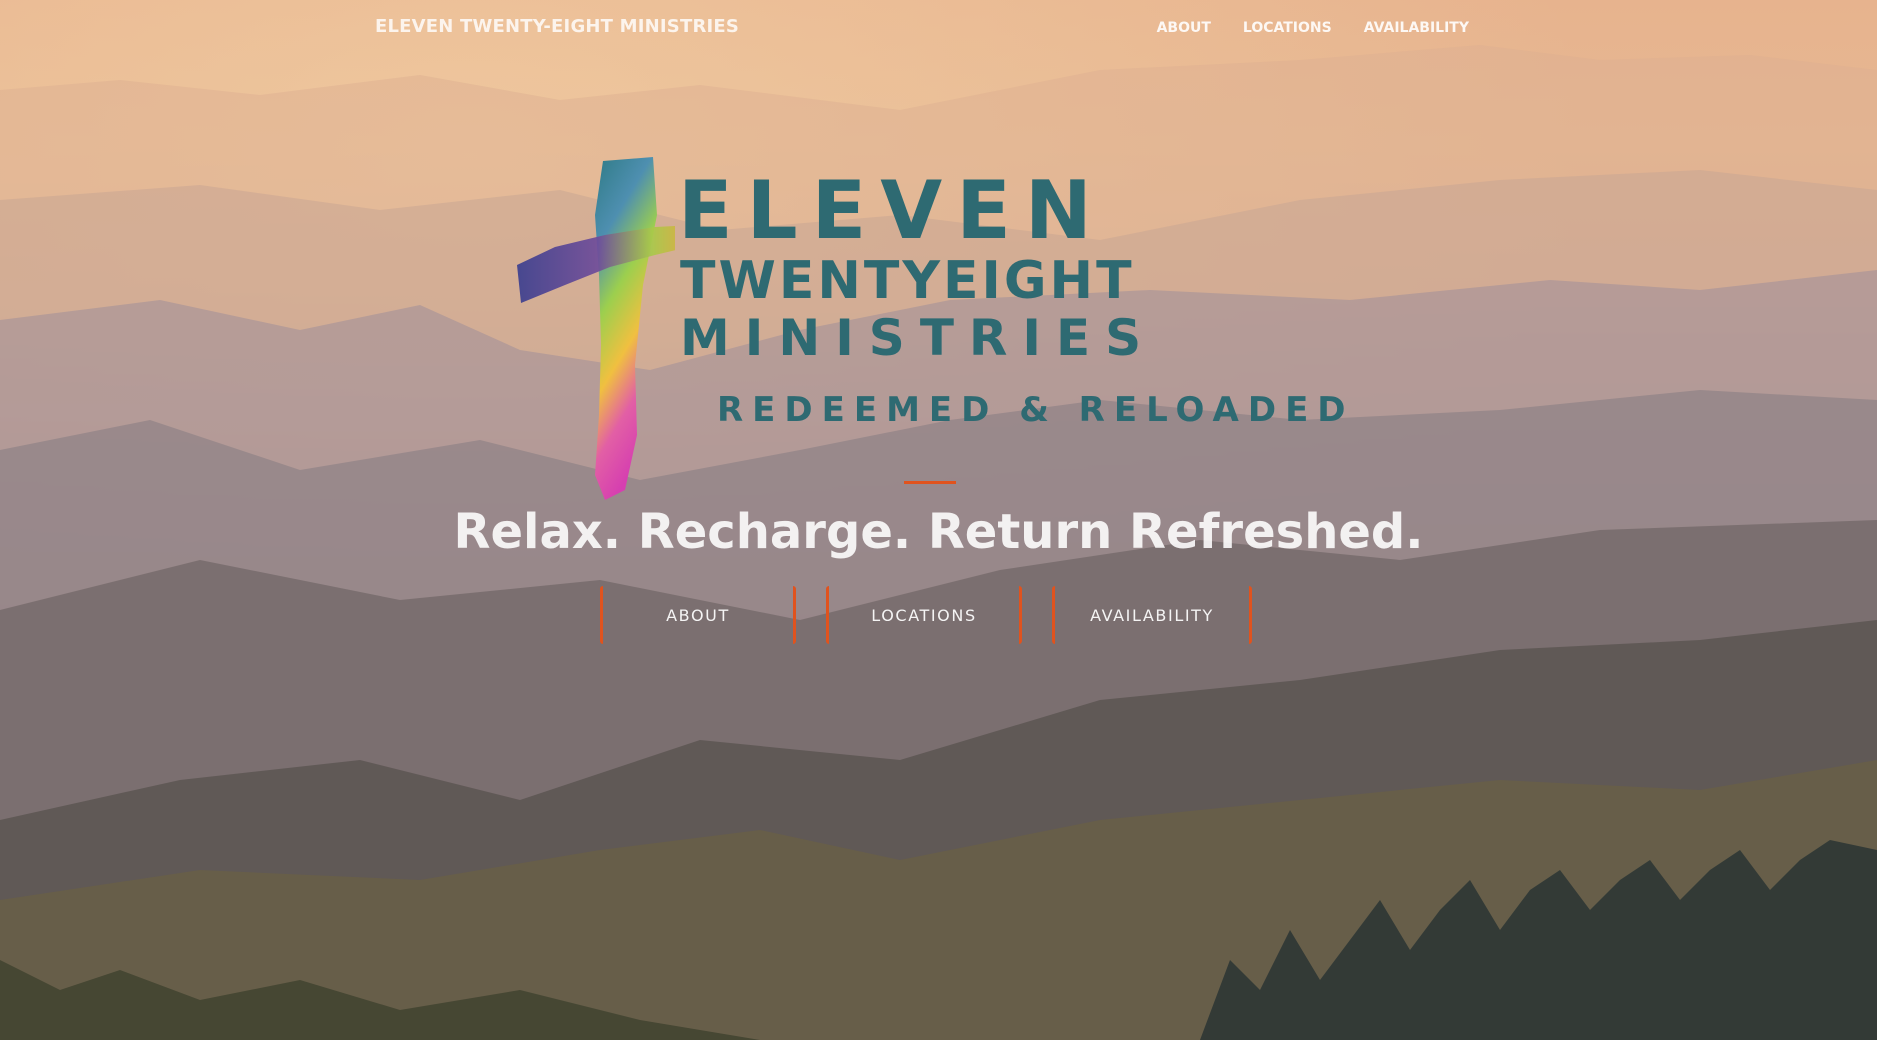 The width and height of the screenshot is (1877, 1042). I want to click on nav-locations: LOCATIONS, so click(1287, 28).